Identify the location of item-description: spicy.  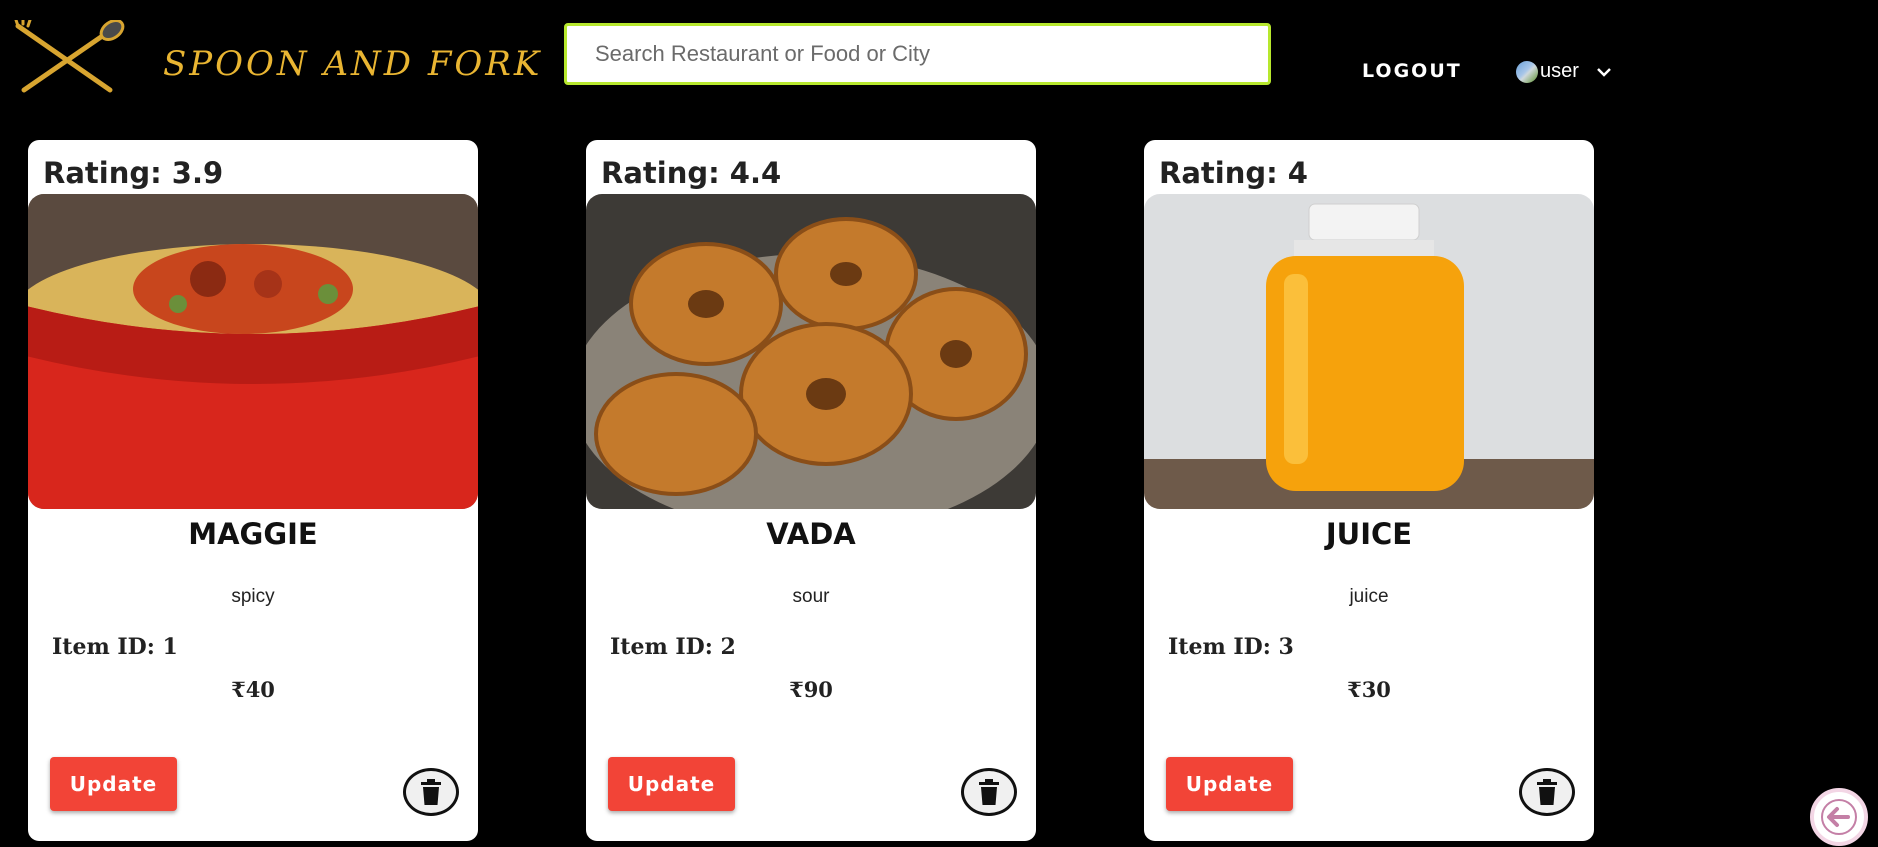
(253, 596).